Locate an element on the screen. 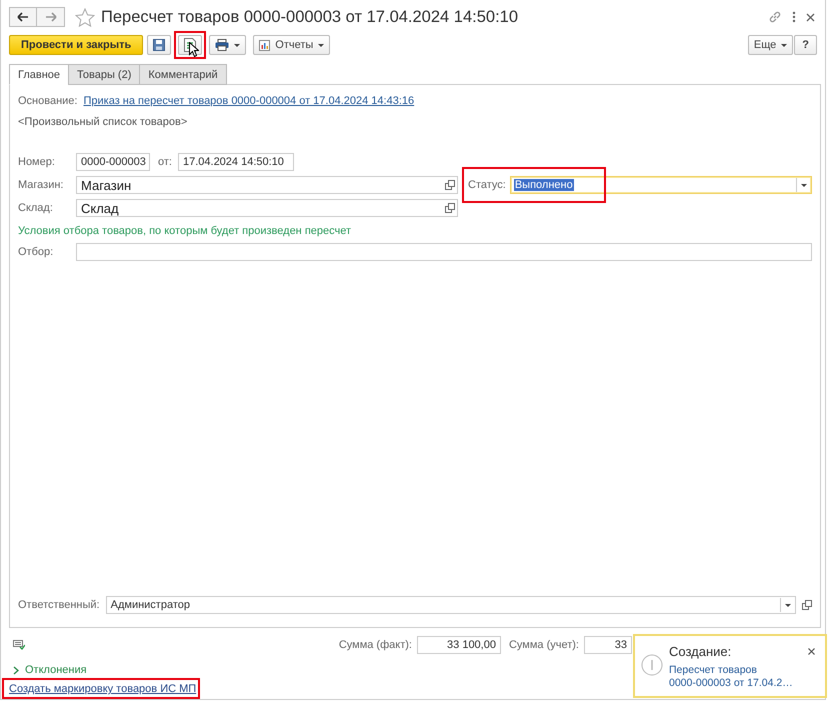  window-title: Пересчет товаров 0000-000003 от 17.04.2024 14:50:10 is located at coordinates (309, 17).